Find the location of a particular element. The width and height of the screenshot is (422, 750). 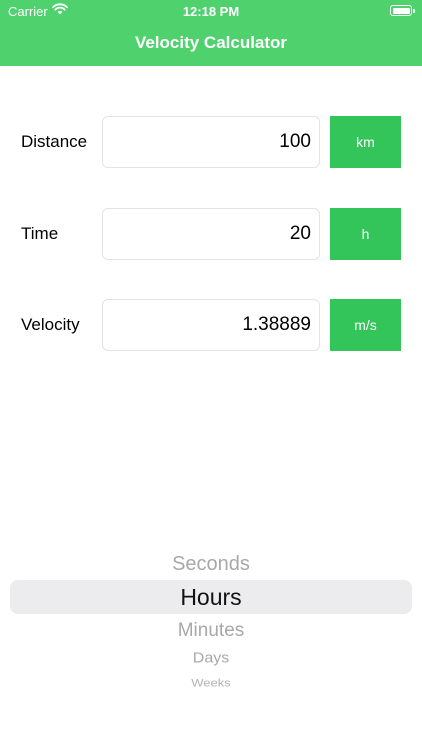

navigation-header: Carrier 12:18 PM Velocity Calculator is located at coordinates (211, 33).